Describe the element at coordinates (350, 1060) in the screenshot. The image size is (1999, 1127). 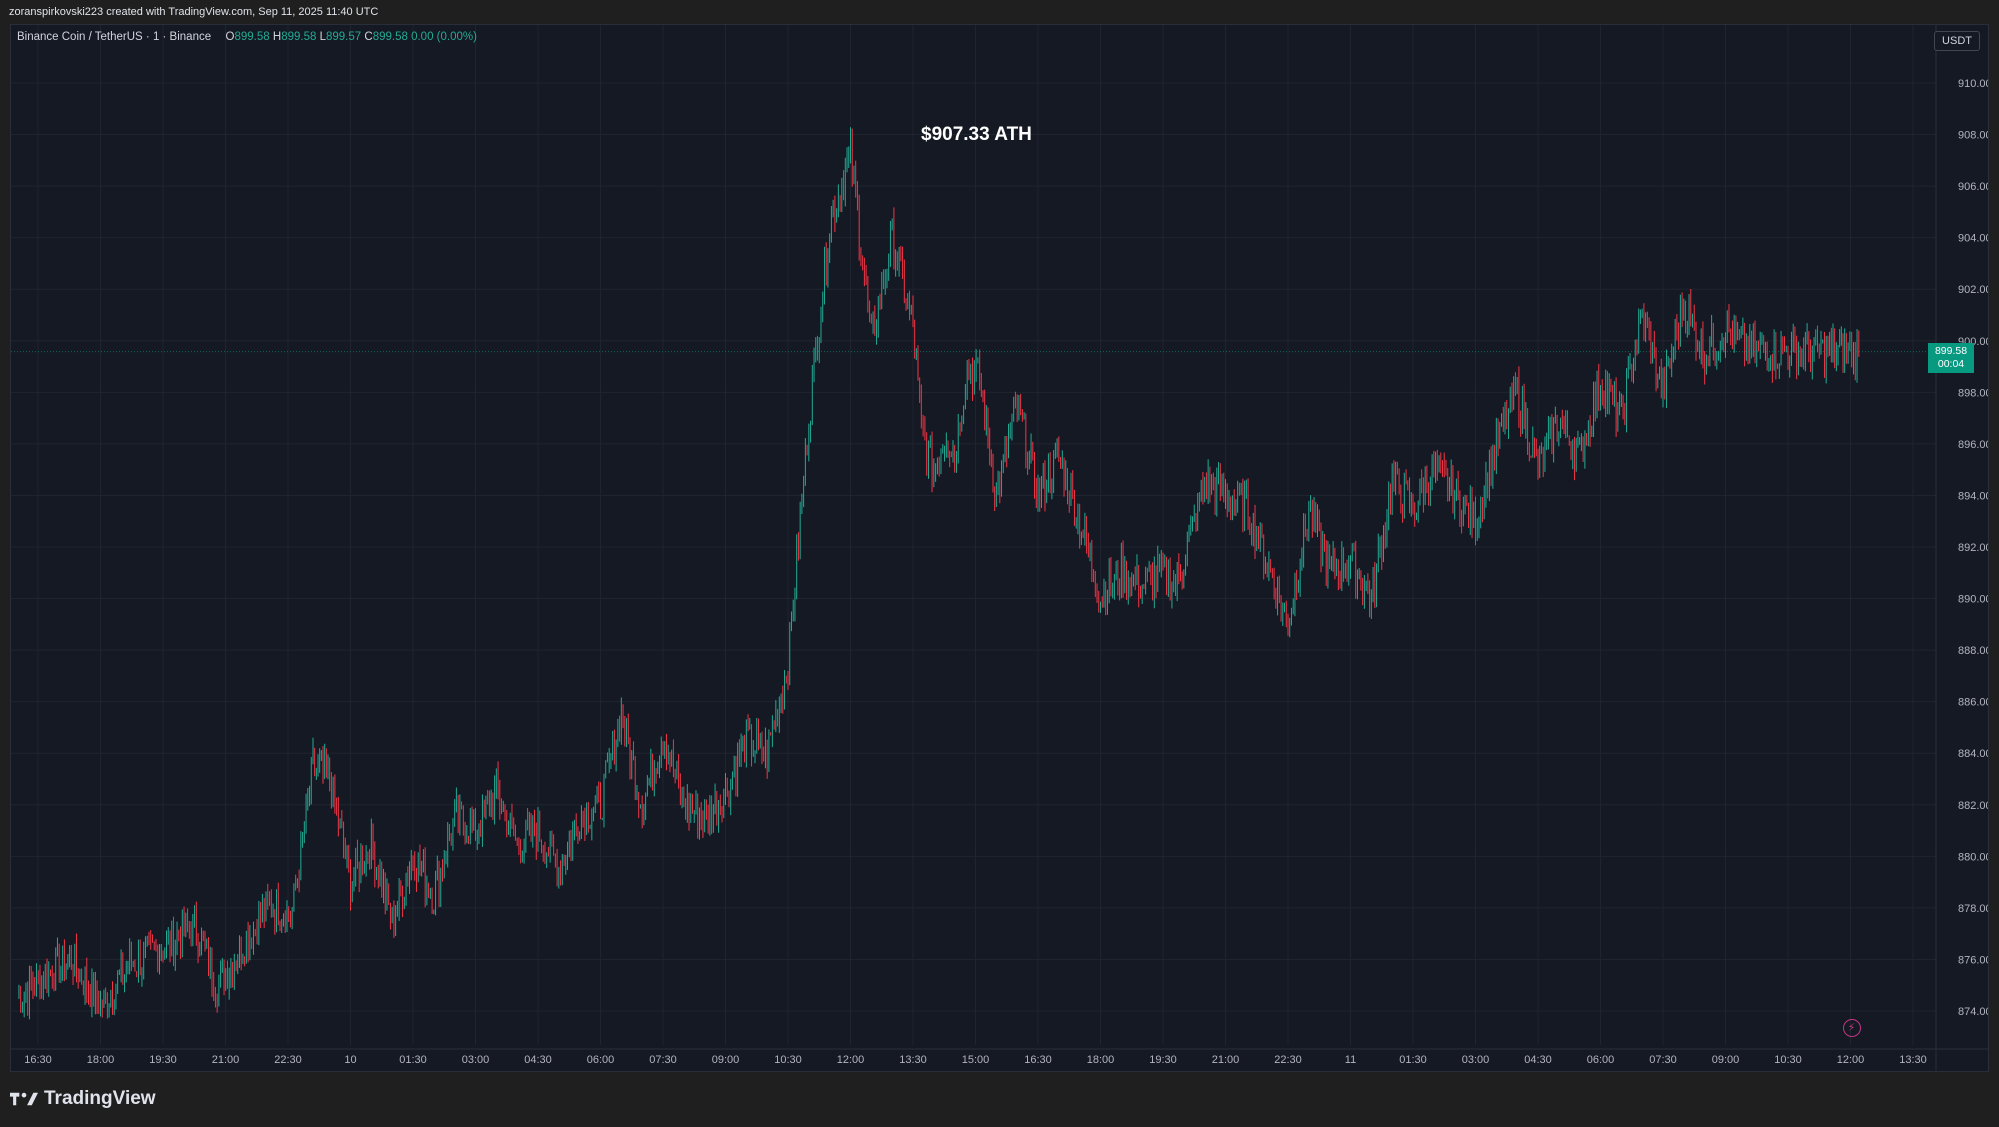
I see `x-tick-label: 10` at that location.